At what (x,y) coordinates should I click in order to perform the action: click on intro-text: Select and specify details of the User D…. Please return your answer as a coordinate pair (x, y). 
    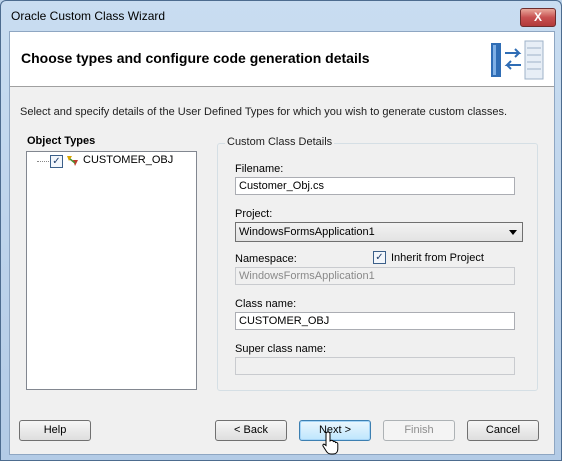
    Looking at the image, I should click on (264, 112).